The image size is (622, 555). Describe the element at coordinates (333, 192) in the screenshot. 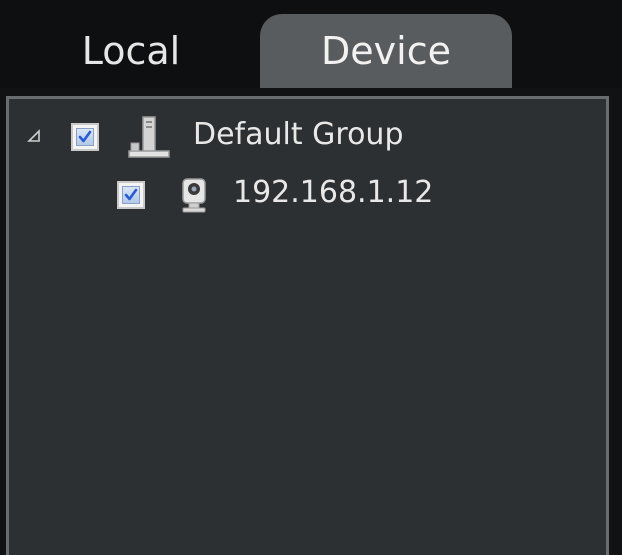

I see `device-label: 192.168.1.12` at that location.